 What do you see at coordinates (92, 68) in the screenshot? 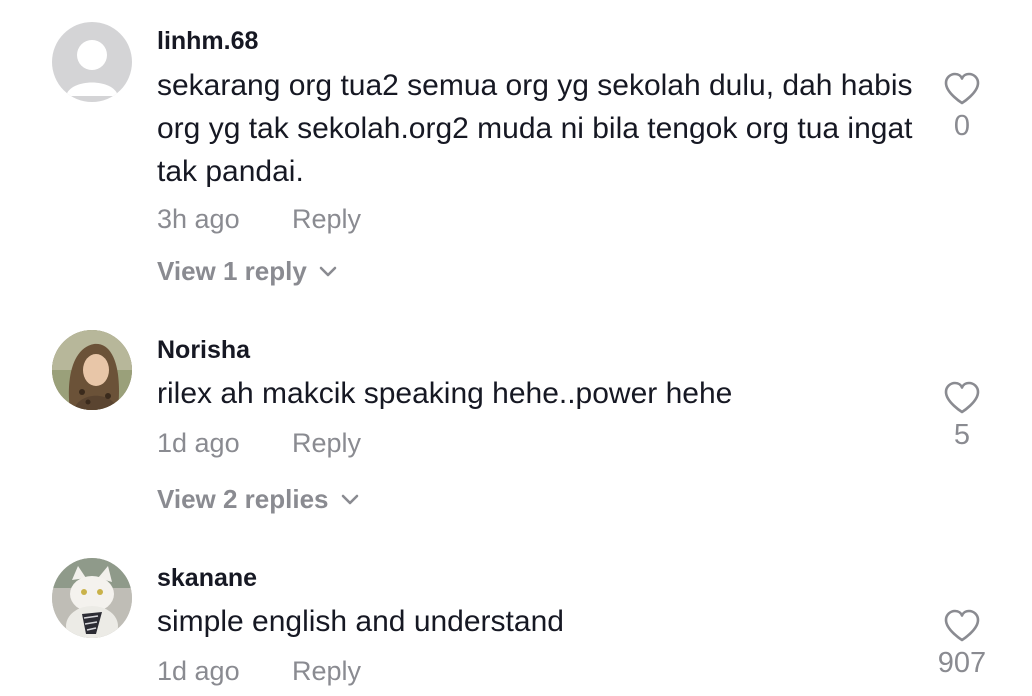
I see `default-avatar-icon` at bounding box center [92, 68].